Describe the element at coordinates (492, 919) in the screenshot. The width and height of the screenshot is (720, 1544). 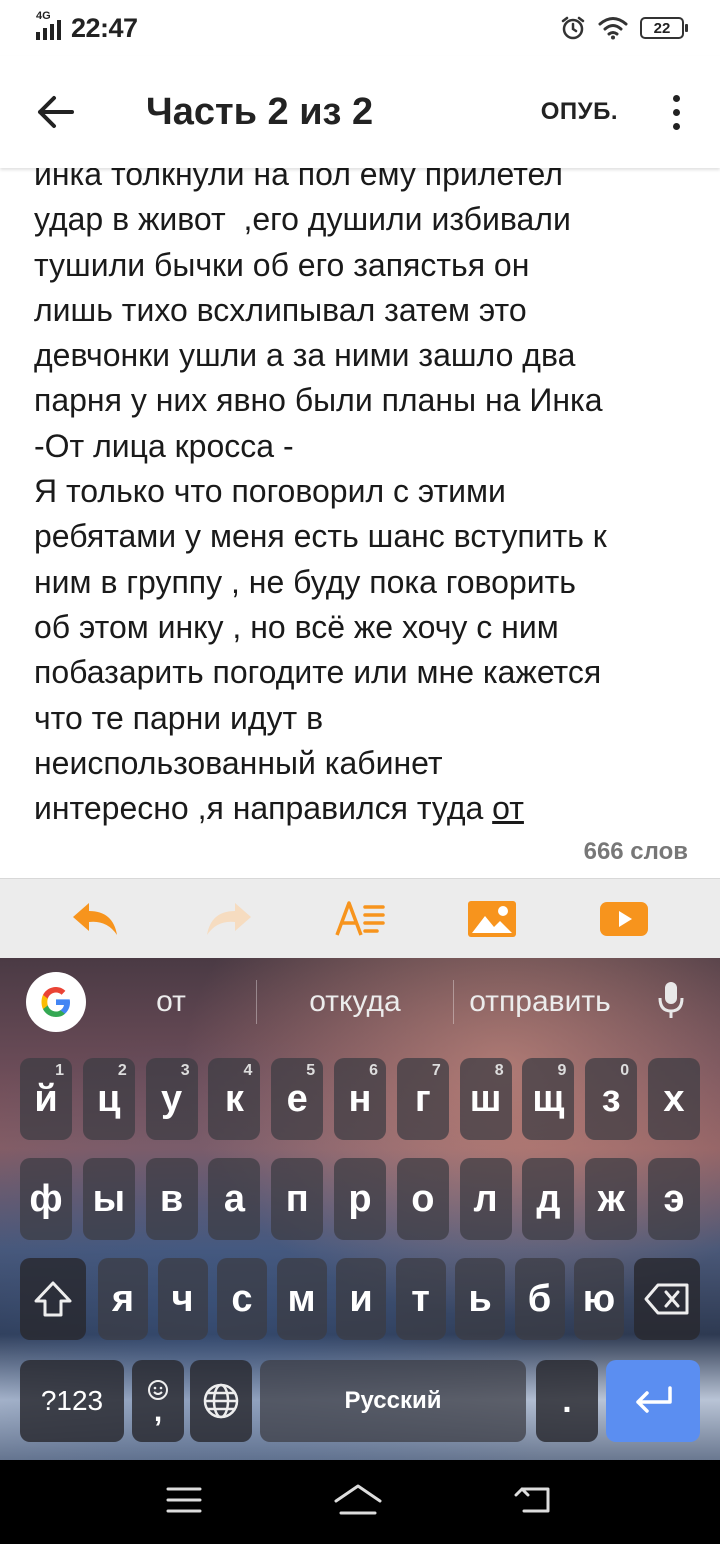
I see `insert-image-button` at that location.